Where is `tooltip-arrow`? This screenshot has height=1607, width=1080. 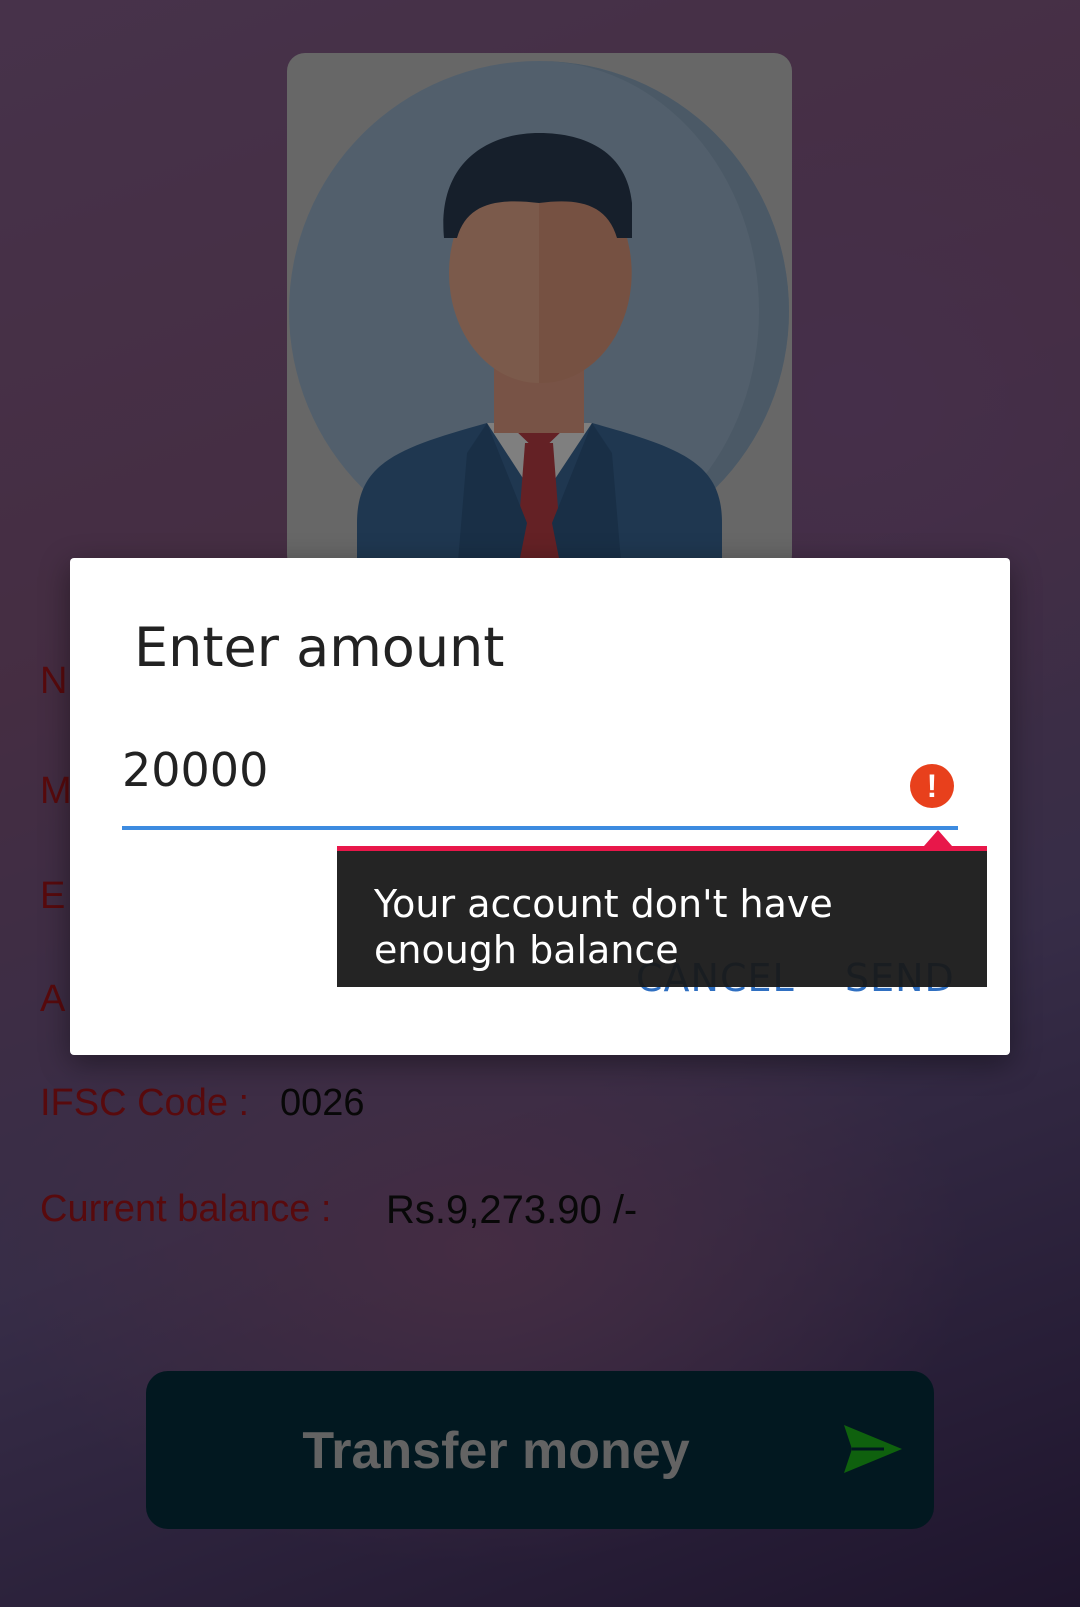
tooltip-arrow is located at coordinates (938, 838).